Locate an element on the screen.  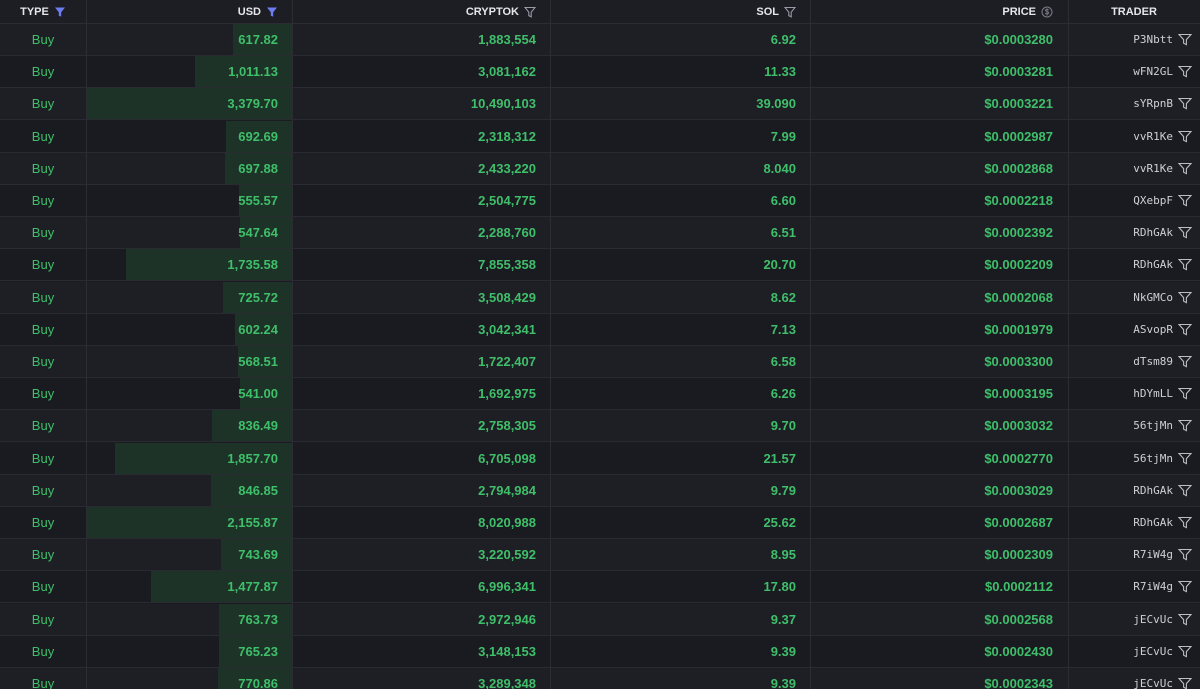
table-row: Buy 763.73 2,972,946 9.37 $0.0002568 jECvUc is located at coordinates (600, 619).